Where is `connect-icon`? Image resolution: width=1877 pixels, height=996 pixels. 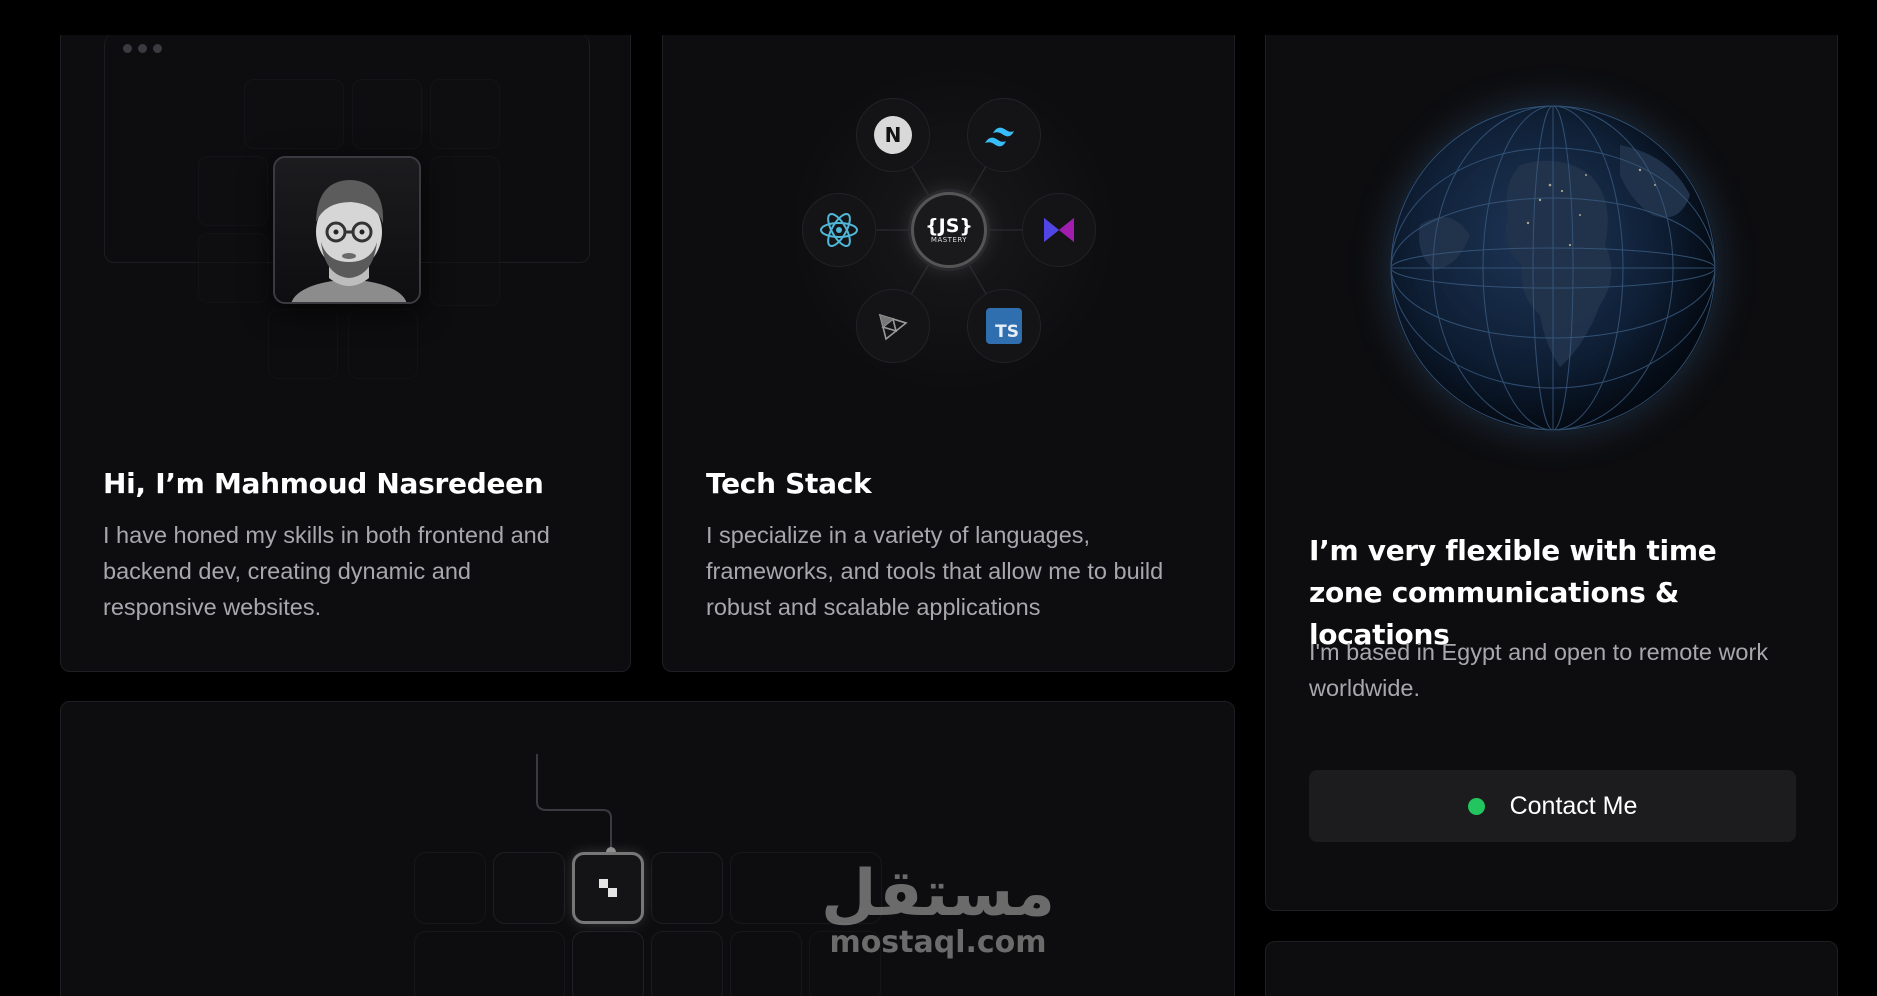 connect-icon is located at coordinates (608, 888).